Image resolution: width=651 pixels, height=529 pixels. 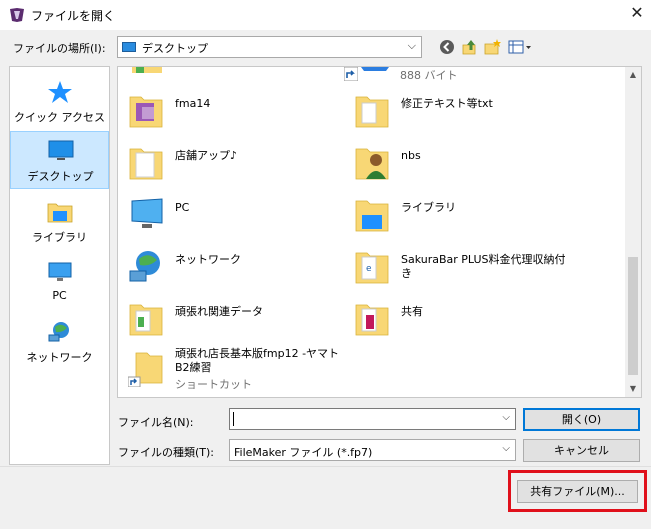 What do you see at coordinates (219, 311) in the screenshot?
I see `file-name: 頑張れ関連データ` at bounding box center [219, 311].